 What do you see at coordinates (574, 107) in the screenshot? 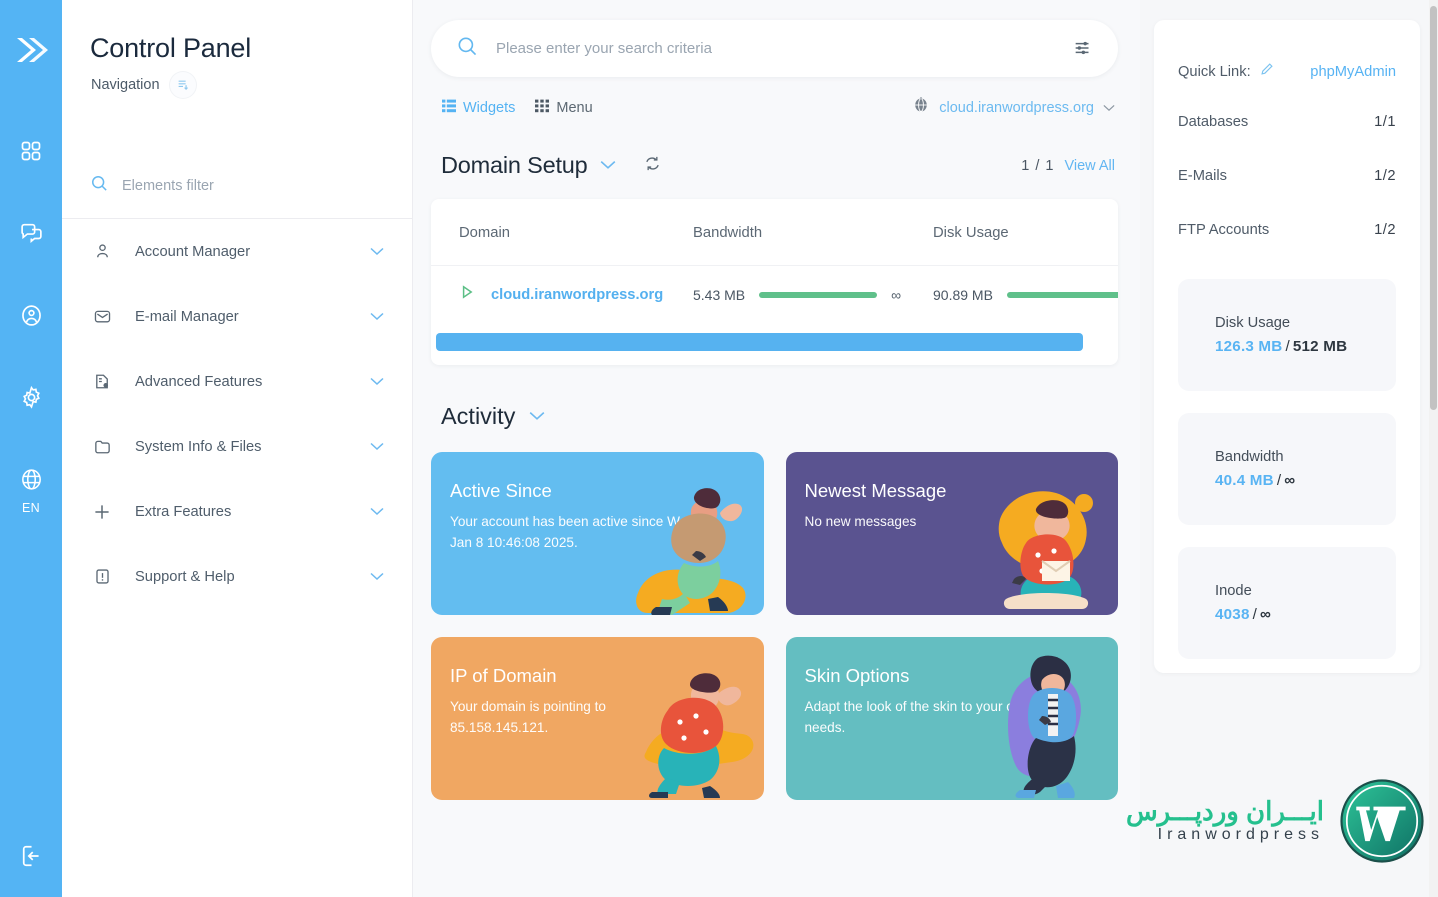
I see `menu-label: Menu` at bounding box center [574, 107].